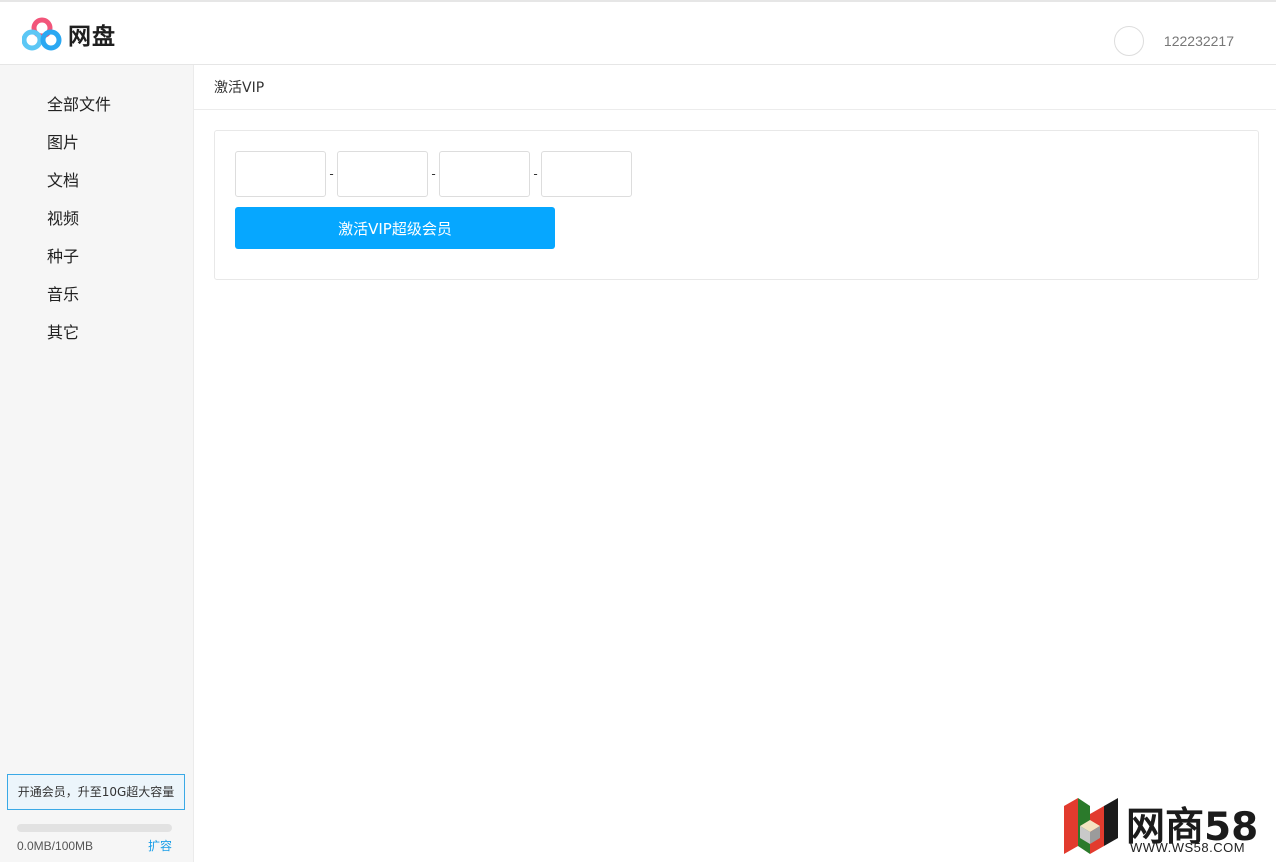 The height and width of the screenshot is (862, 1276). What do you see at coordinates (1162, 827) in the screenshot?
I see `watermark: 网商58 WWW.WS58.COM` at bounding box center [1162, 827].